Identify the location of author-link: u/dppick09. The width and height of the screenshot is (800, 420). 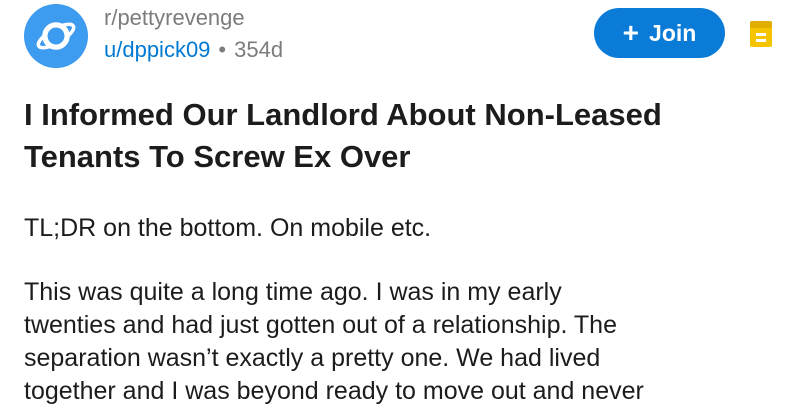
(157, 49).